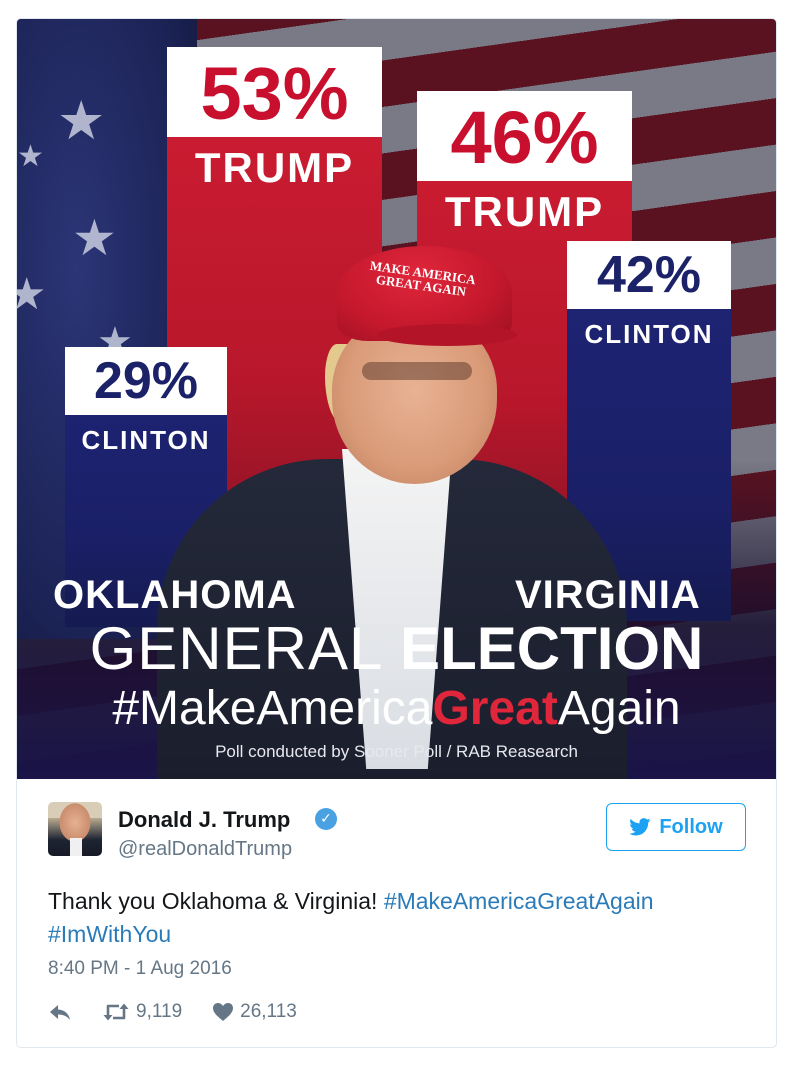 The width and height of the screenshot is (799, 1067). I want to click on state-virginia: VIRGINIA, so click(608, 595).